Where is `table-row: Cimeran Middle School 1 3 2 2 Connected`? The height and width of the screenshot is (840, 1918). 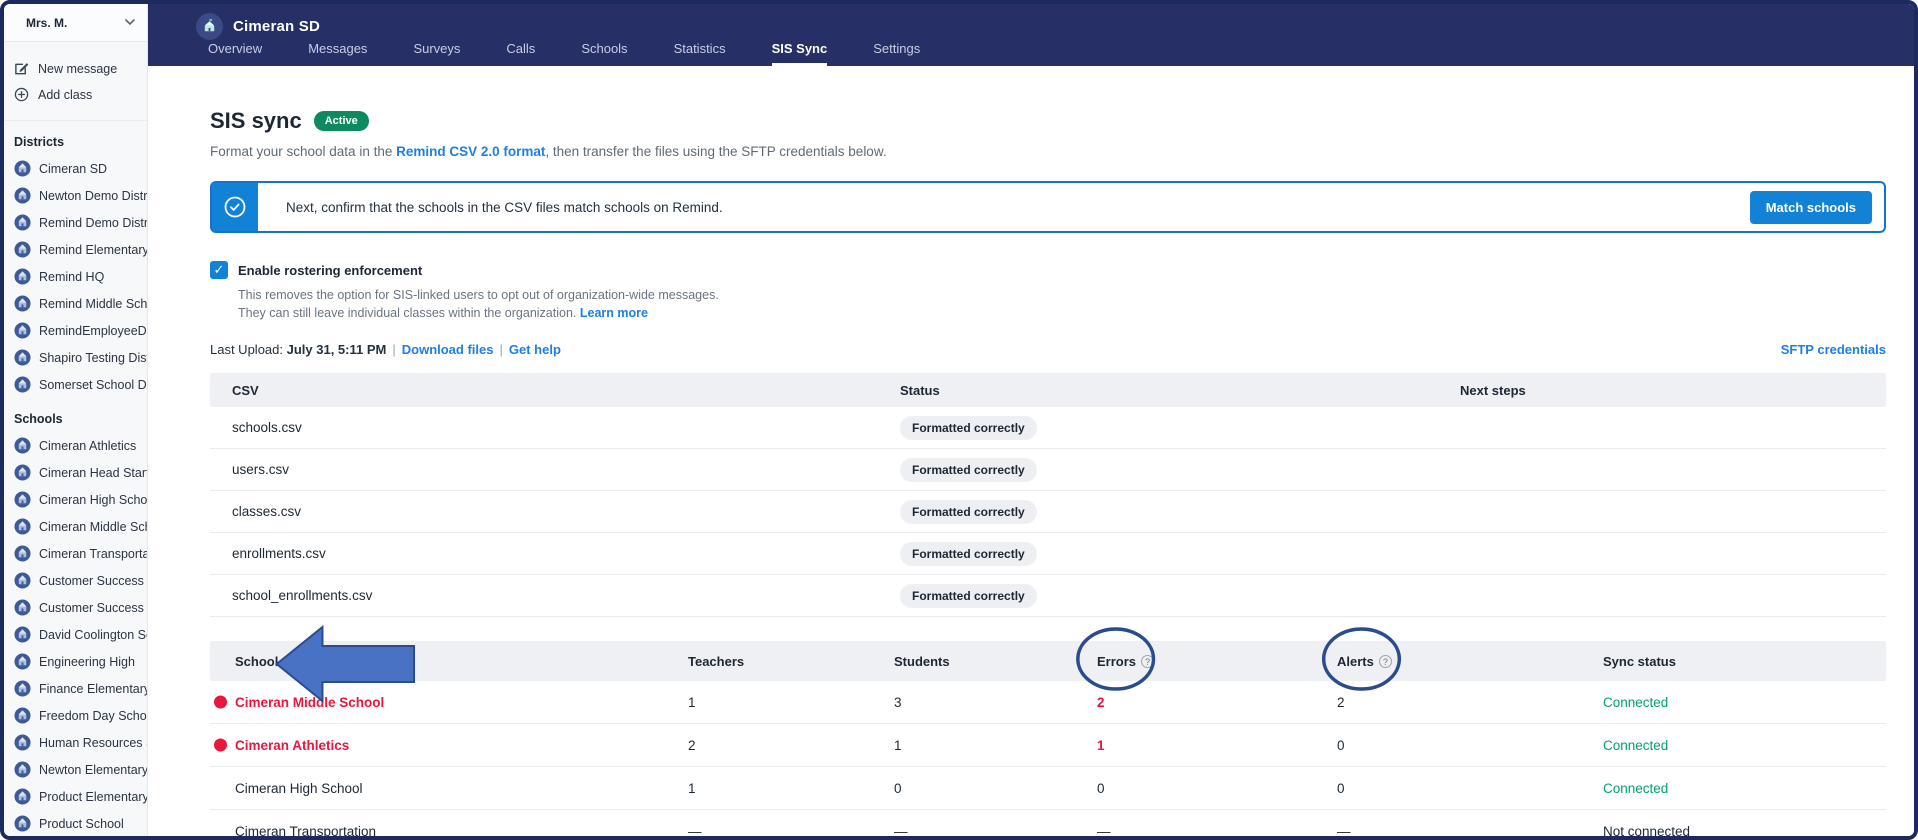 table-row: Cimeran Middle School 1 3 2 2 Connected is located at coordinates (1048, 702).